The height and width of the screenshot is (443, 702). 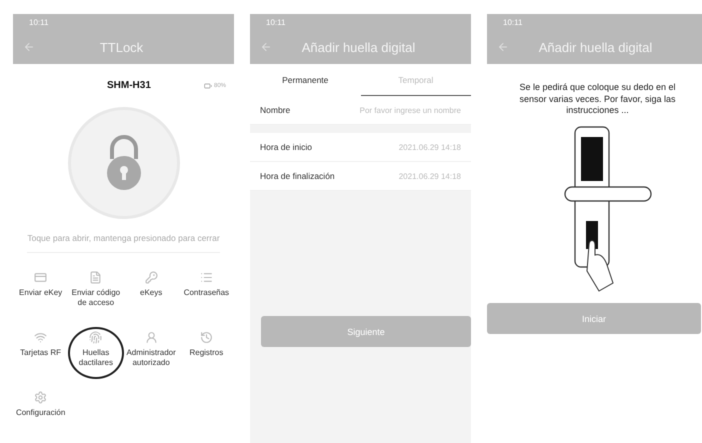 What do you see at coordinates (398, 110) in the screenshot?
I see `name-input-field: Por favor ingrese un nombre` at bounding box center [398, 110].